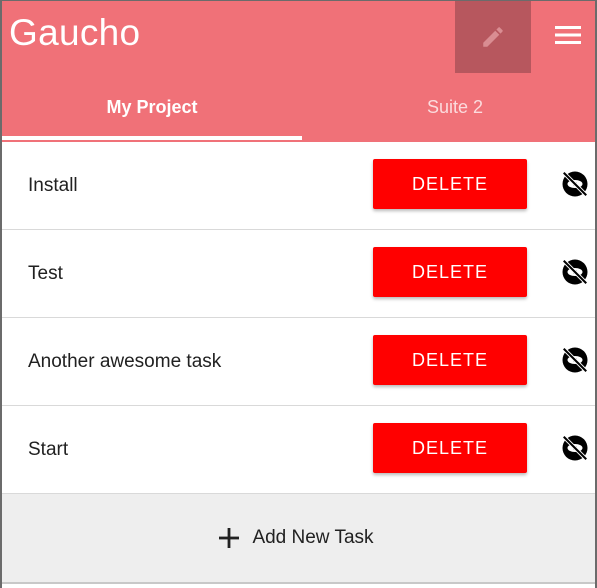  I want to click on task-row: Start DELETE, so click(298, 450).